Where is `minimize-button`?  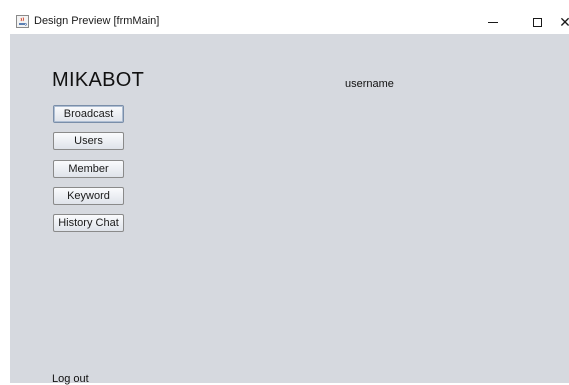
minimize-button is located at coordinates (493, 22).